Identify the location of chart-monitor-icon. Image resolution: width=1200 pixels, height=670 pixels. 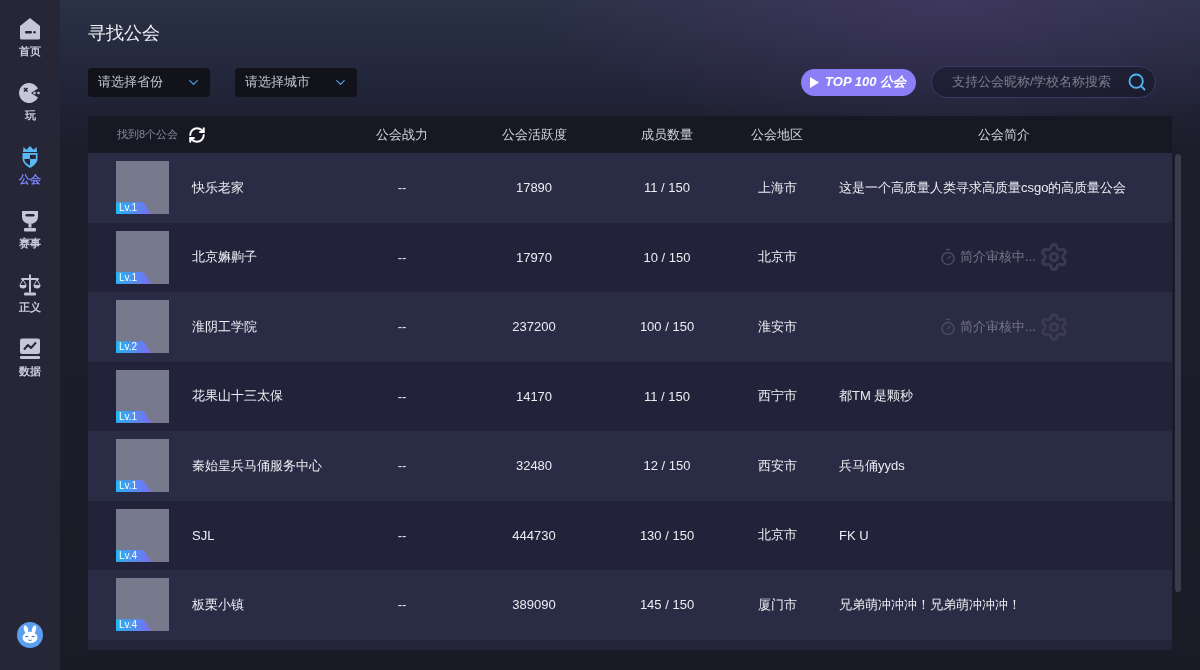
(30, 349).